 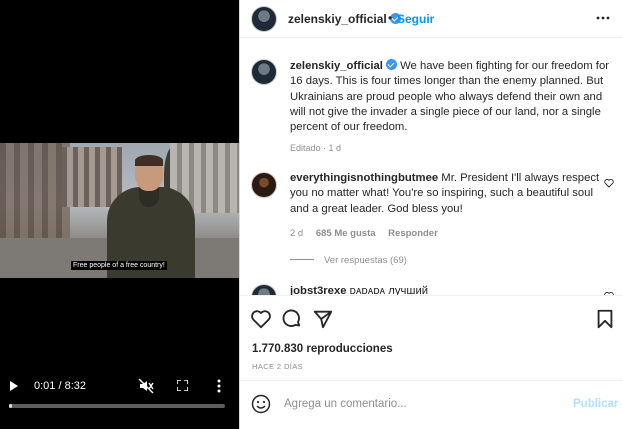 What do you see at coordinates (322, 349) in the screenshot?
I see `view-count: 1.770.830 reproducciones` at bounding box center [322, 349].